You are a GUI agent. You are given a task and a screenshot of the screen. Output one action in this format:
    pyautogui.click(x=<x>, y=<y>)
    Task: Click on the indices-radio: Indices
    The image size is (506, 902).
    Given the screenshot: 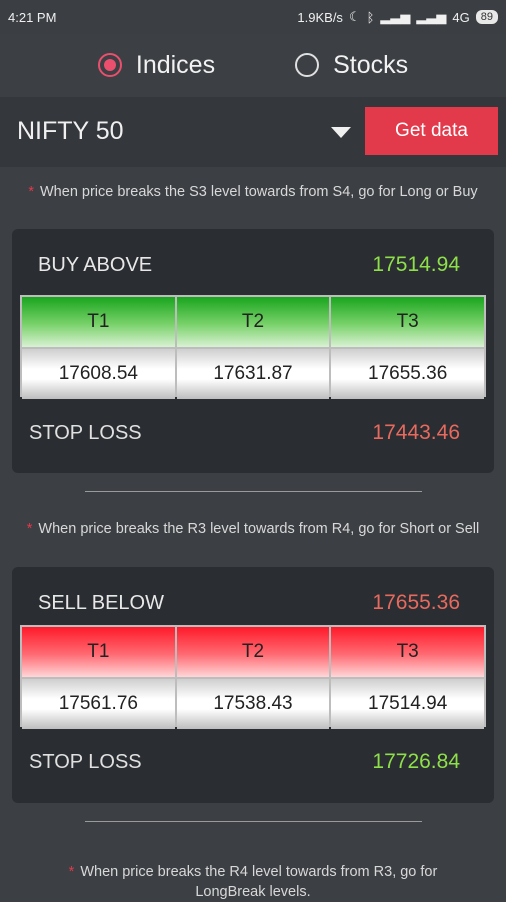 What is the action you would take?
    pyautogui.click(x=156, y=65)
    